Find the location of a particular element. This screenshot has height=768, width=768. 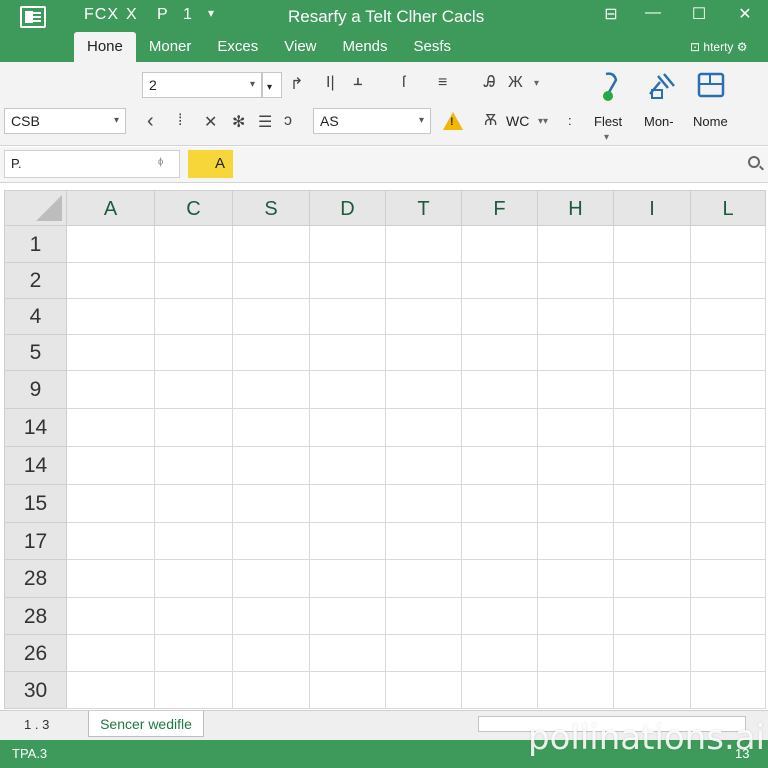

row-header: 2 is located at coordinates (35, 281).